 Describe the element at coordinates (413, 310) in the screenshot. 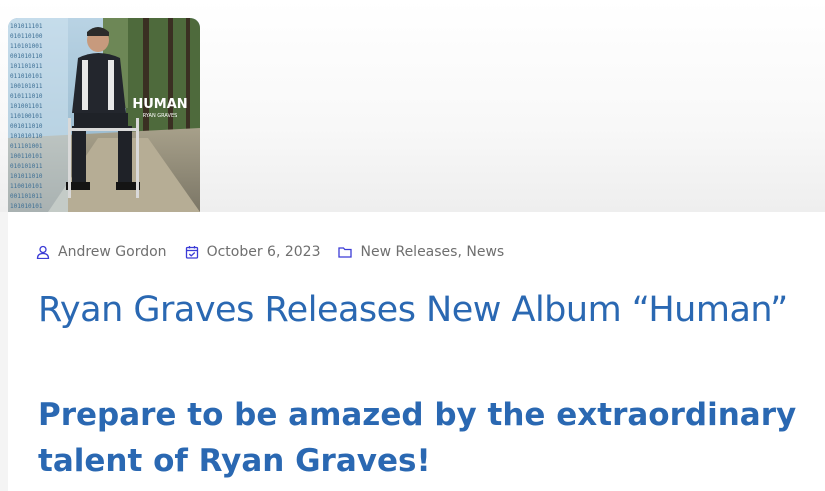

I see `post-title: Ryan Graves Releases New Album “Human”` at that location.